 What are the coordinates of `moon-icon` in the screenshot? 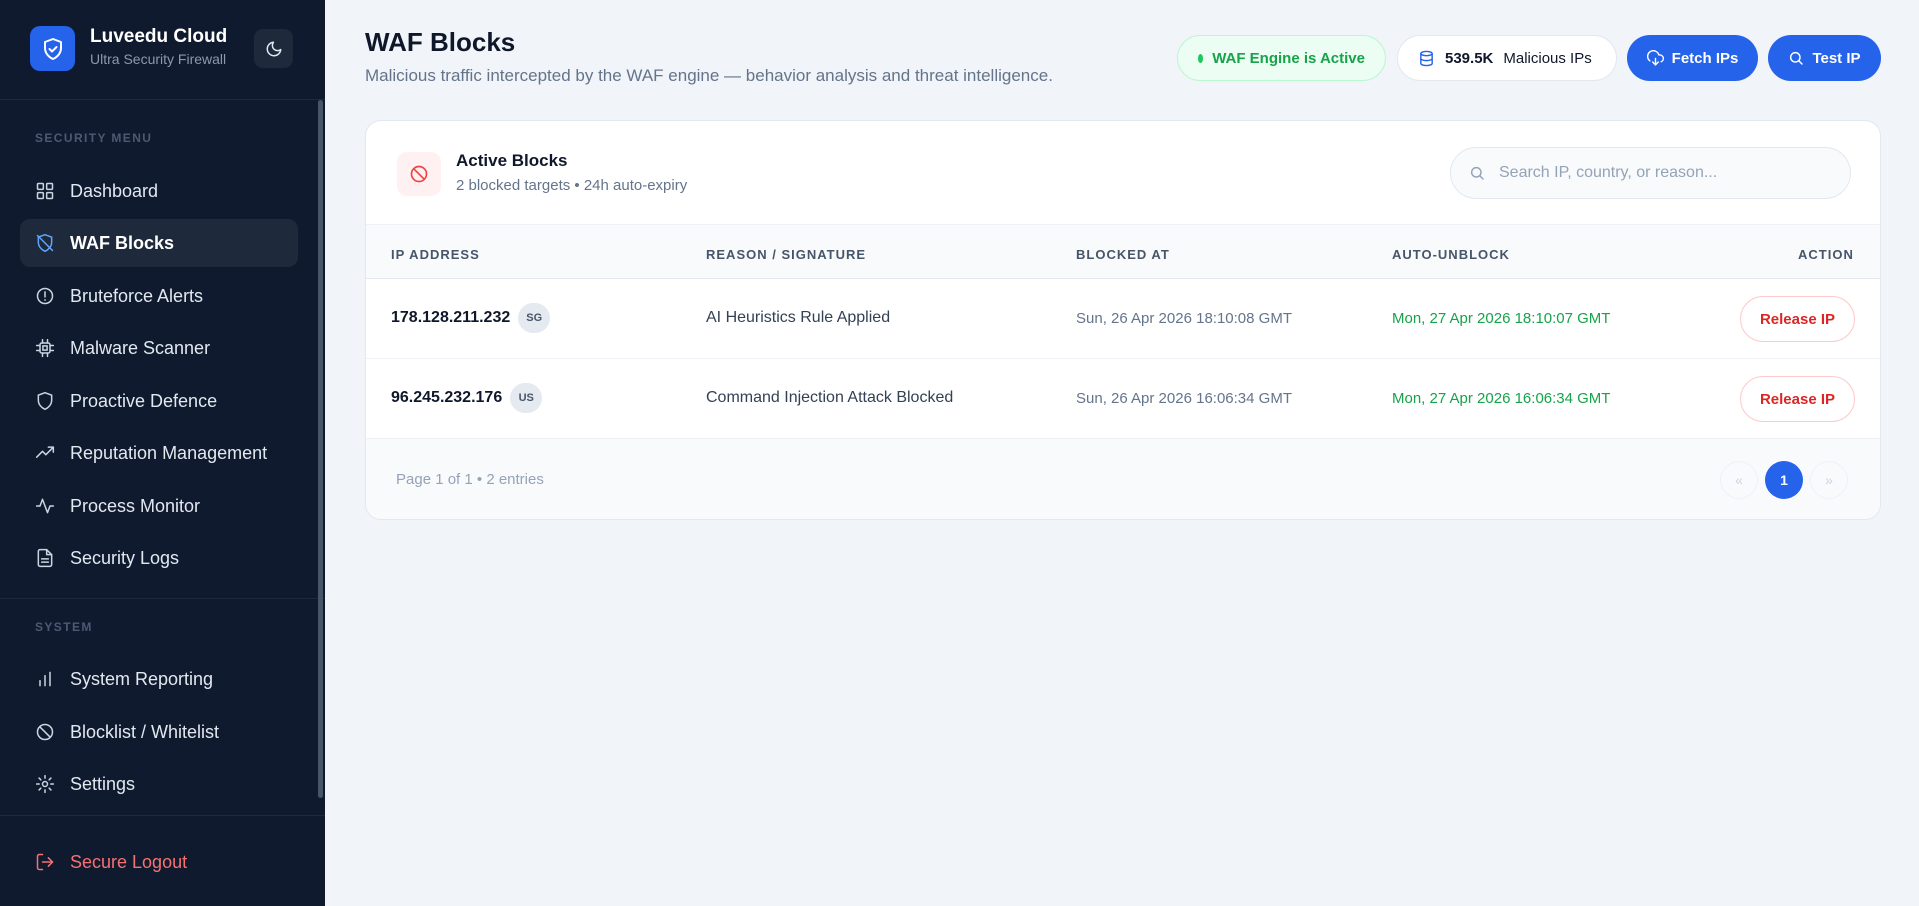 It's located at (274, 49).